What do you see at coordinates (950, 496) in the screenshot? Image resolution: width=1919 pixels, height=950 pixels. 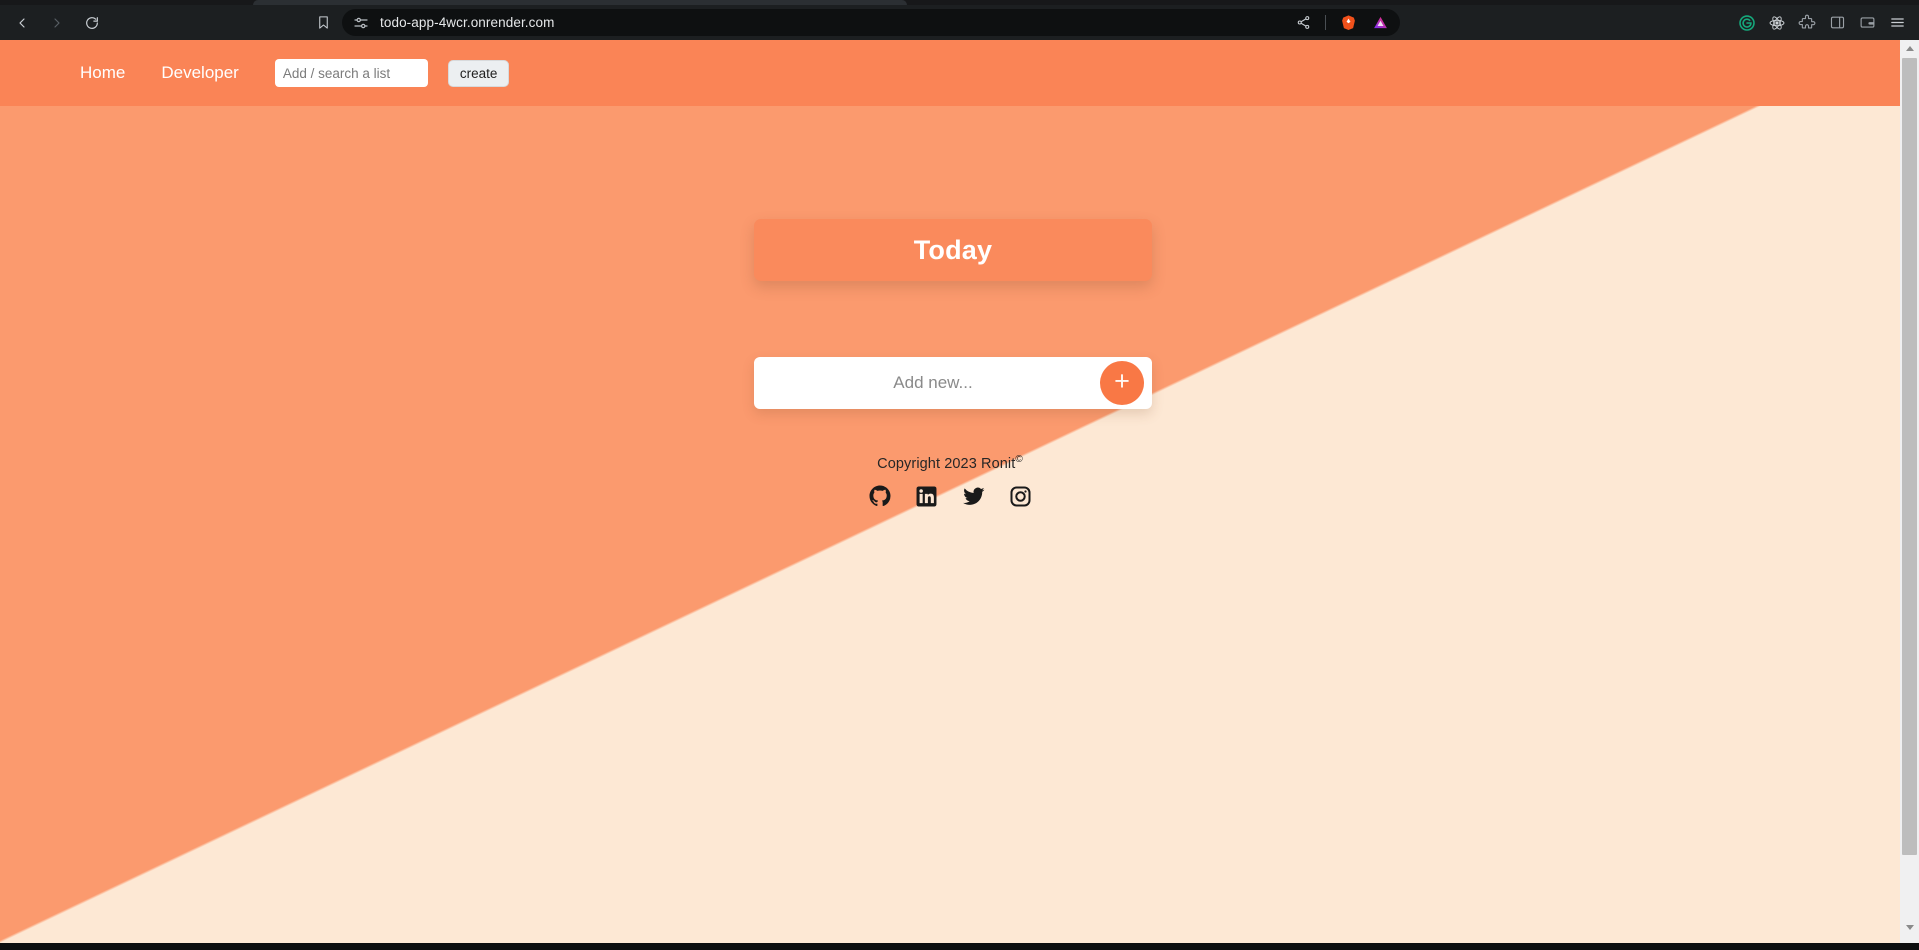 I see `social-links` at bounding box center [950, 496].